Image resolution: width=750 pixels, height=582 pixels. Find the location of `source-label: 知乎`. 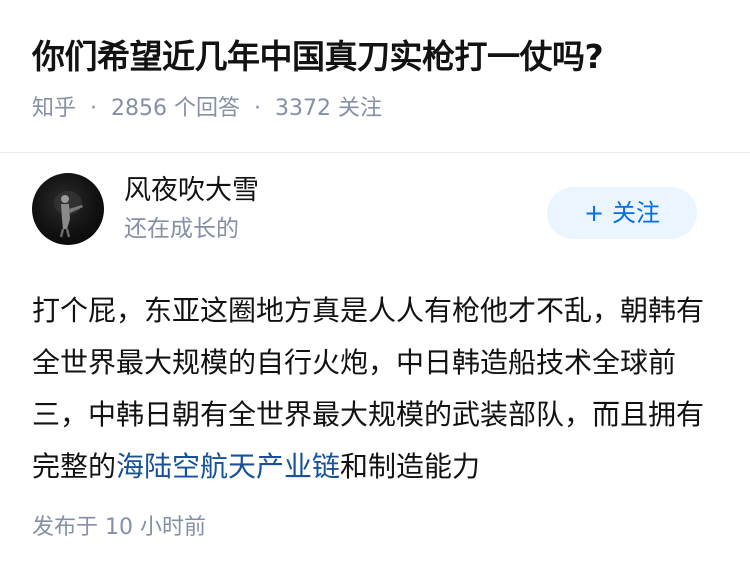

source-label: 知乎 is located at coordinates (54, 108).